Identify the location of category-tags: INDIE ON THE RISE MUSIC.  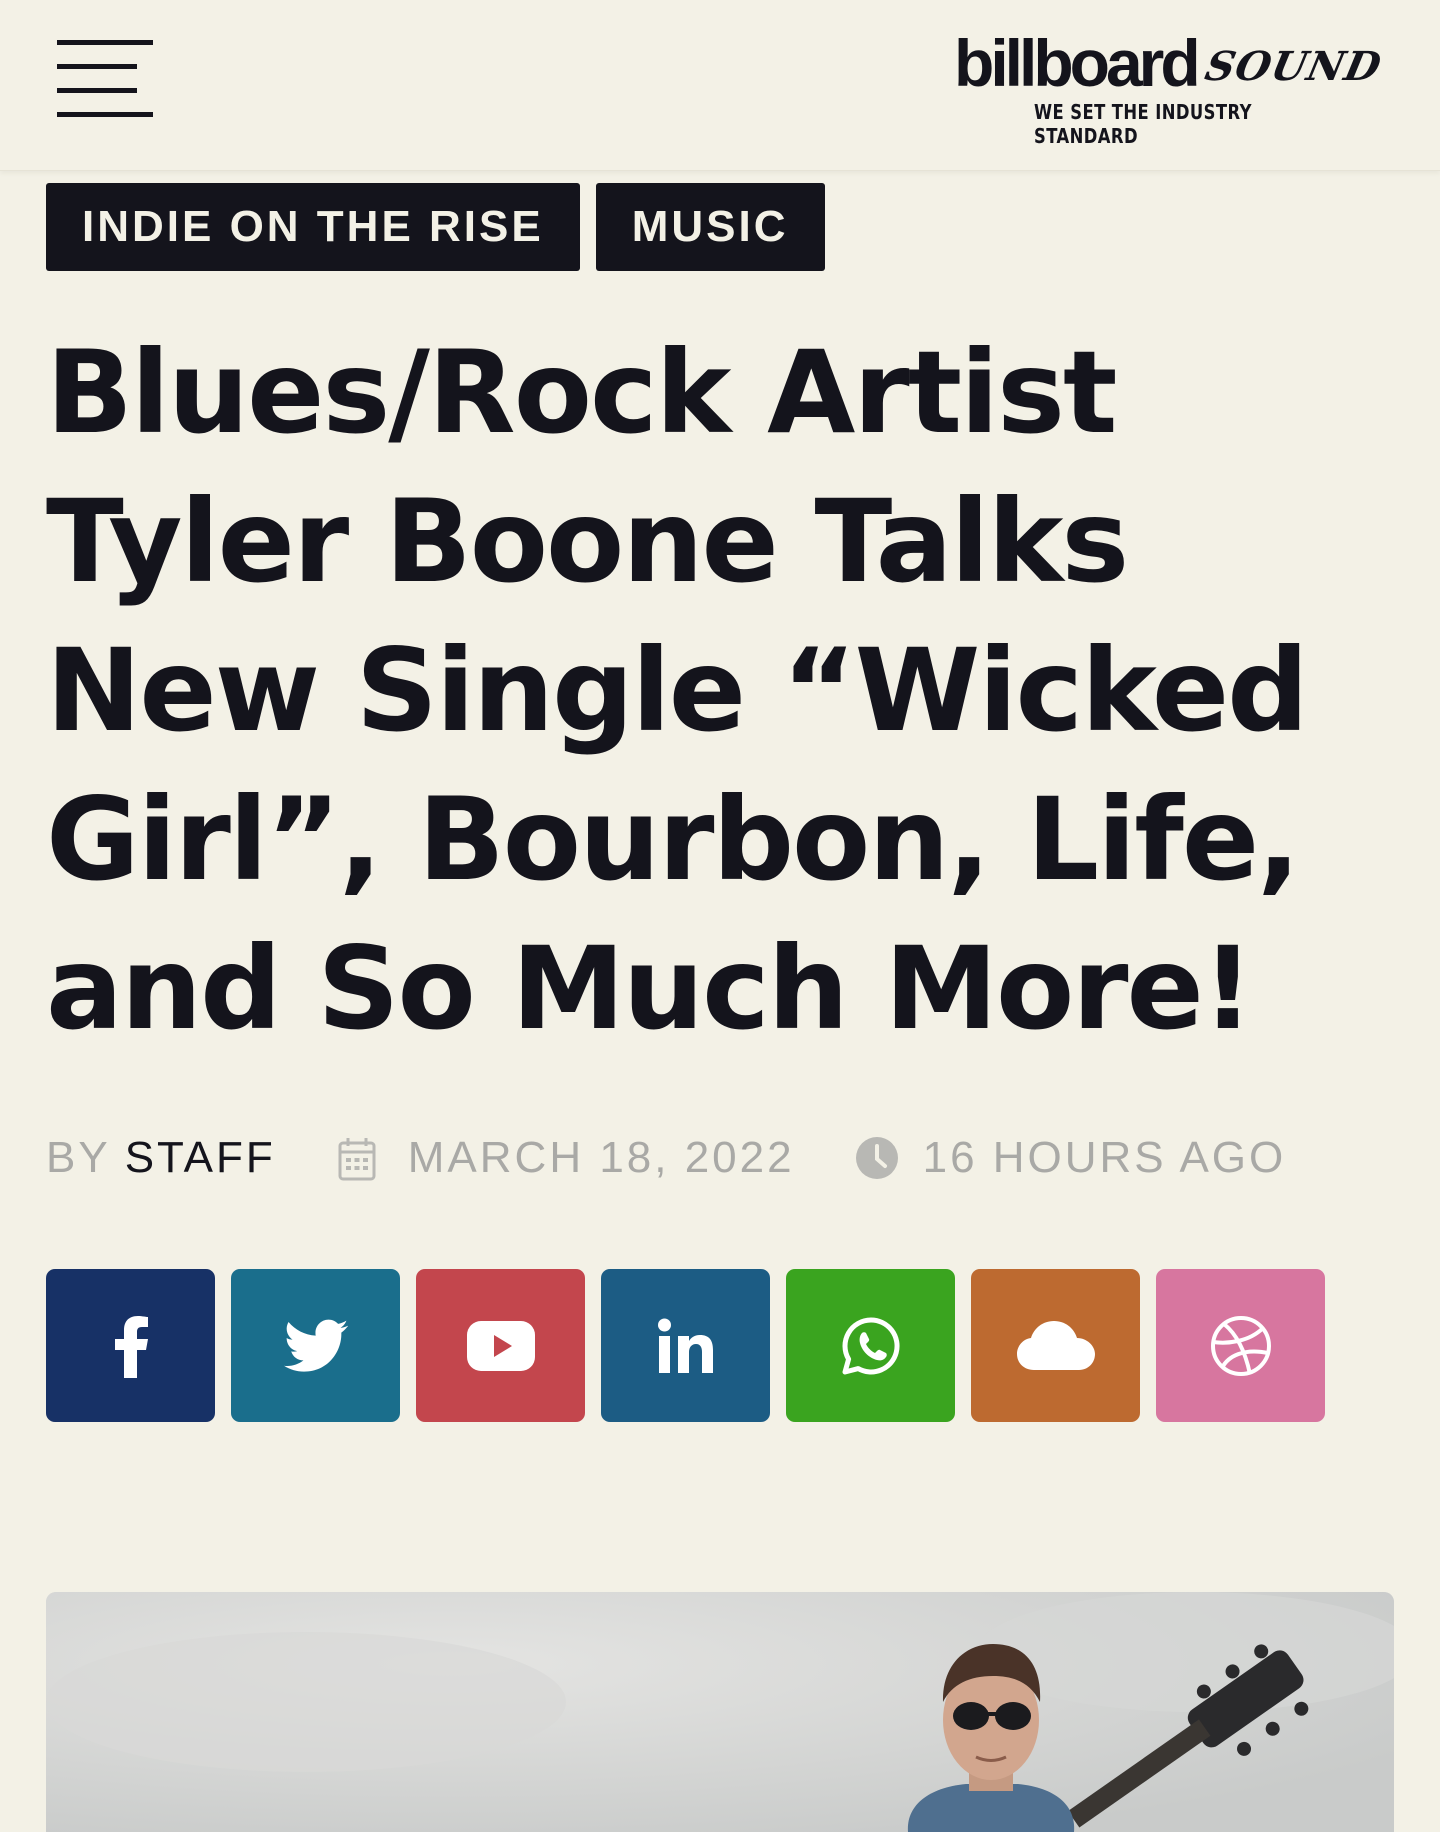
(435, 227).